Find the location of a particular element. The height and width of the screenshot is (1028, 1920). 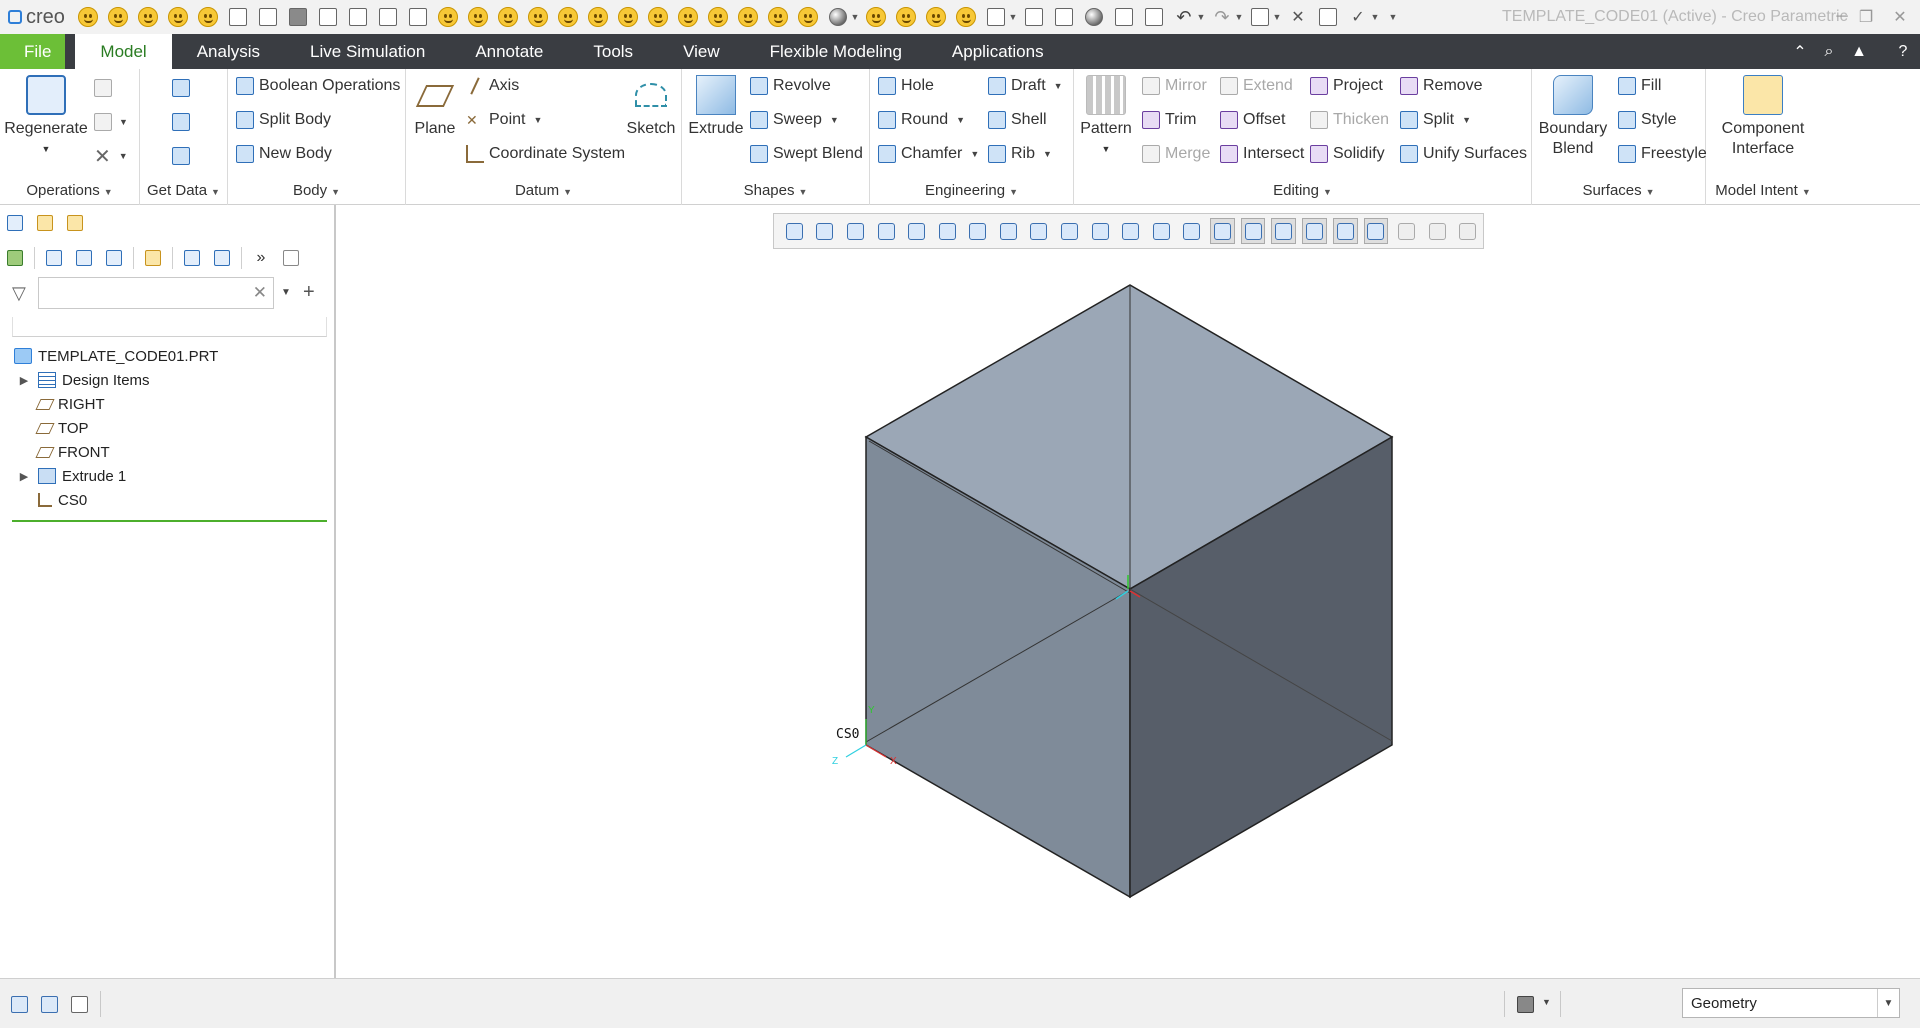

shell-button: Shell is located at coordinates (1017, 120).